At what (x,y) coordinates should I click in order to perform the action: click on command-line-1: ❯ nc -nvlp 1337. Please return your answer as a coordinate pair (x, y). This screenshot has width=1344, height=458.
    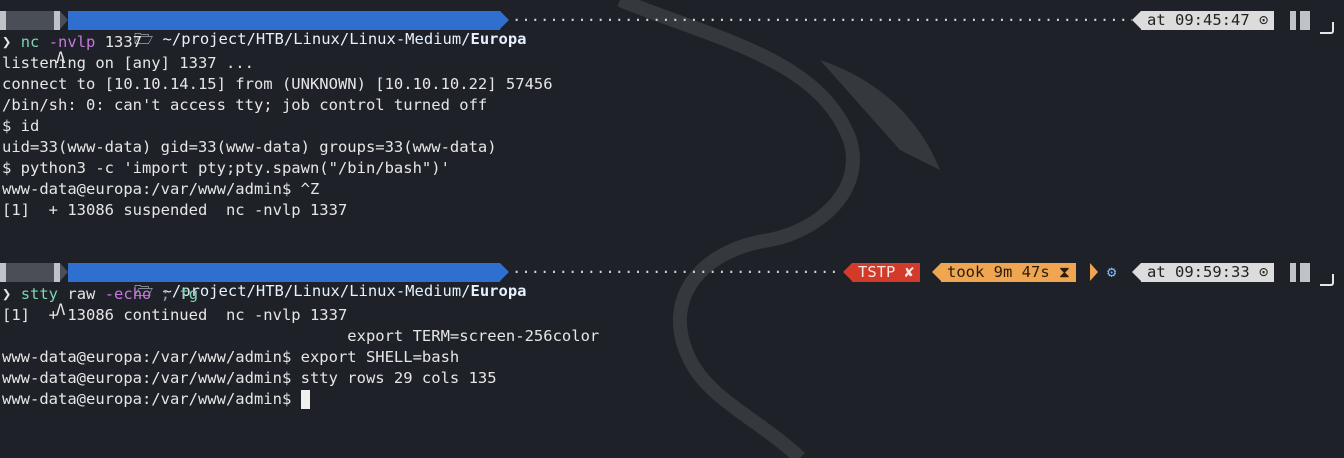
    Looking at the image, I should click on (72, 42).